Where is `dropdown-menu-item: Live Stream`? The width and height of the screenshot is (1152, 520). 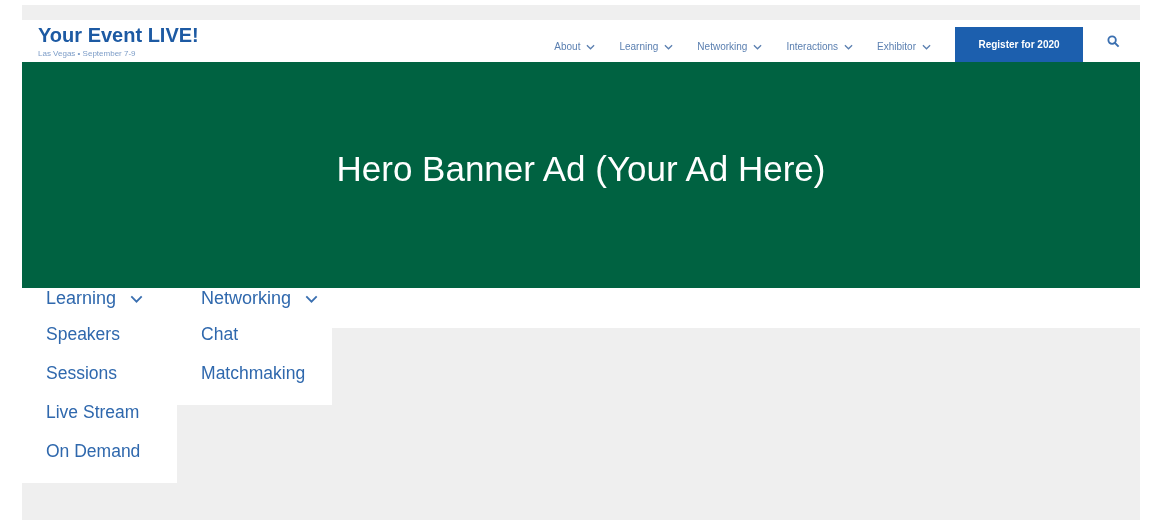
dropdown-menu-item: Live Stream is located at coordinates (100, 412).